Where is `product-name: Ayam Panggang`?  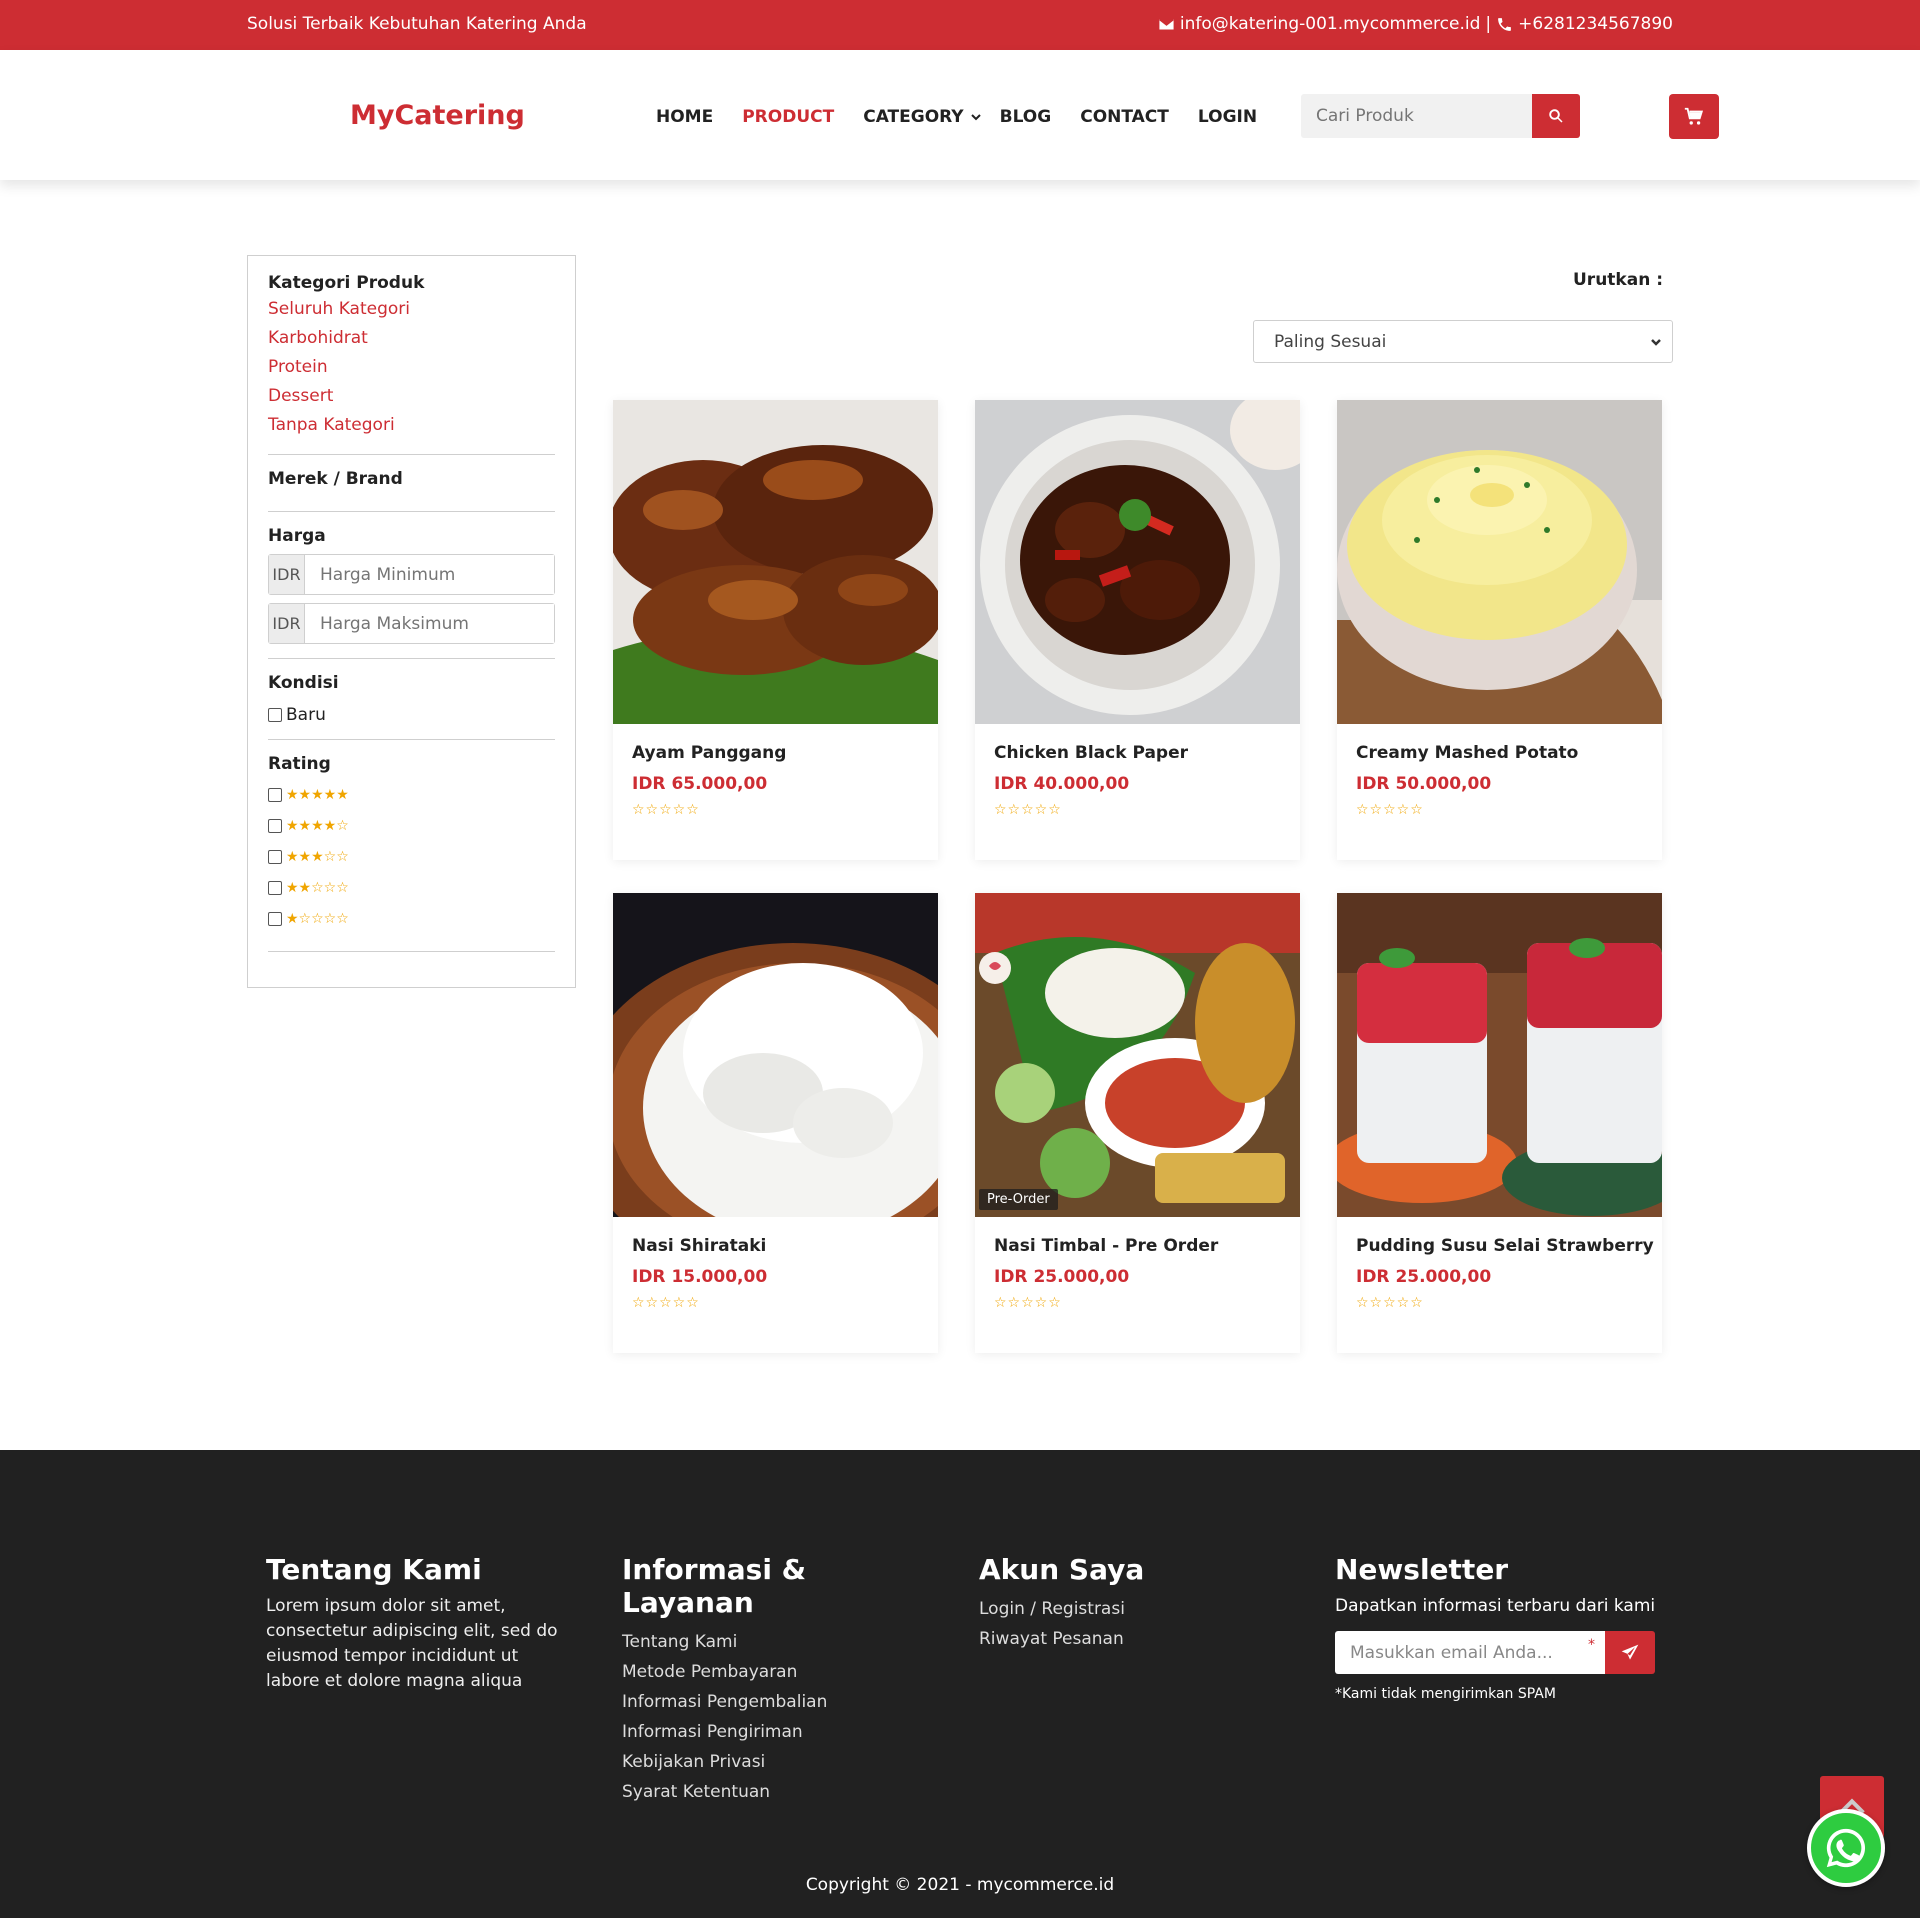
product-name: Ayam Panggang is located at coordinates (709, 753).